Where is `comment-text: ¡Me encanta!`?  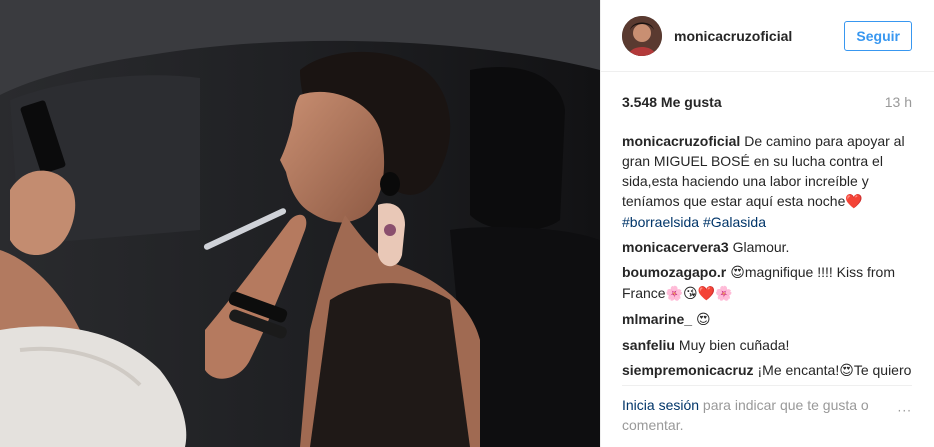 comment-text: ¡Me encanta! is located at coordinates (798, 370).